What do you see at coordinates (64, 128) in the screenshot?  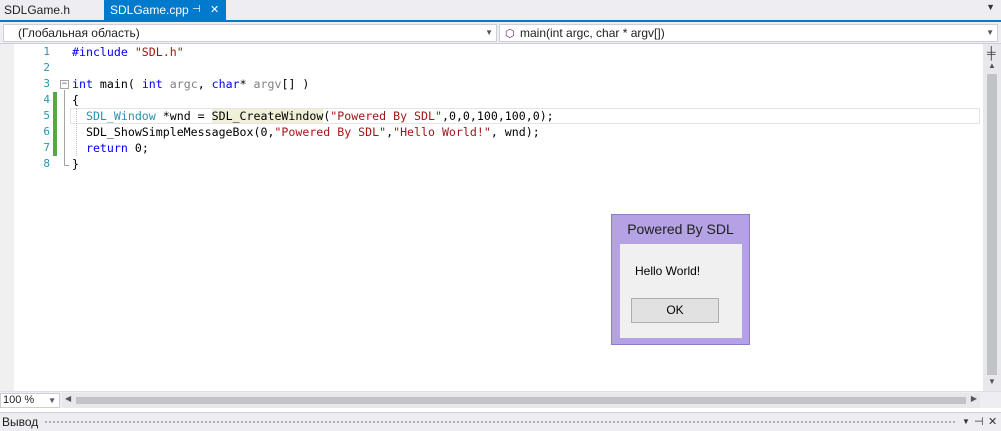 I see `outline-line` at bounding box center [64, 128].